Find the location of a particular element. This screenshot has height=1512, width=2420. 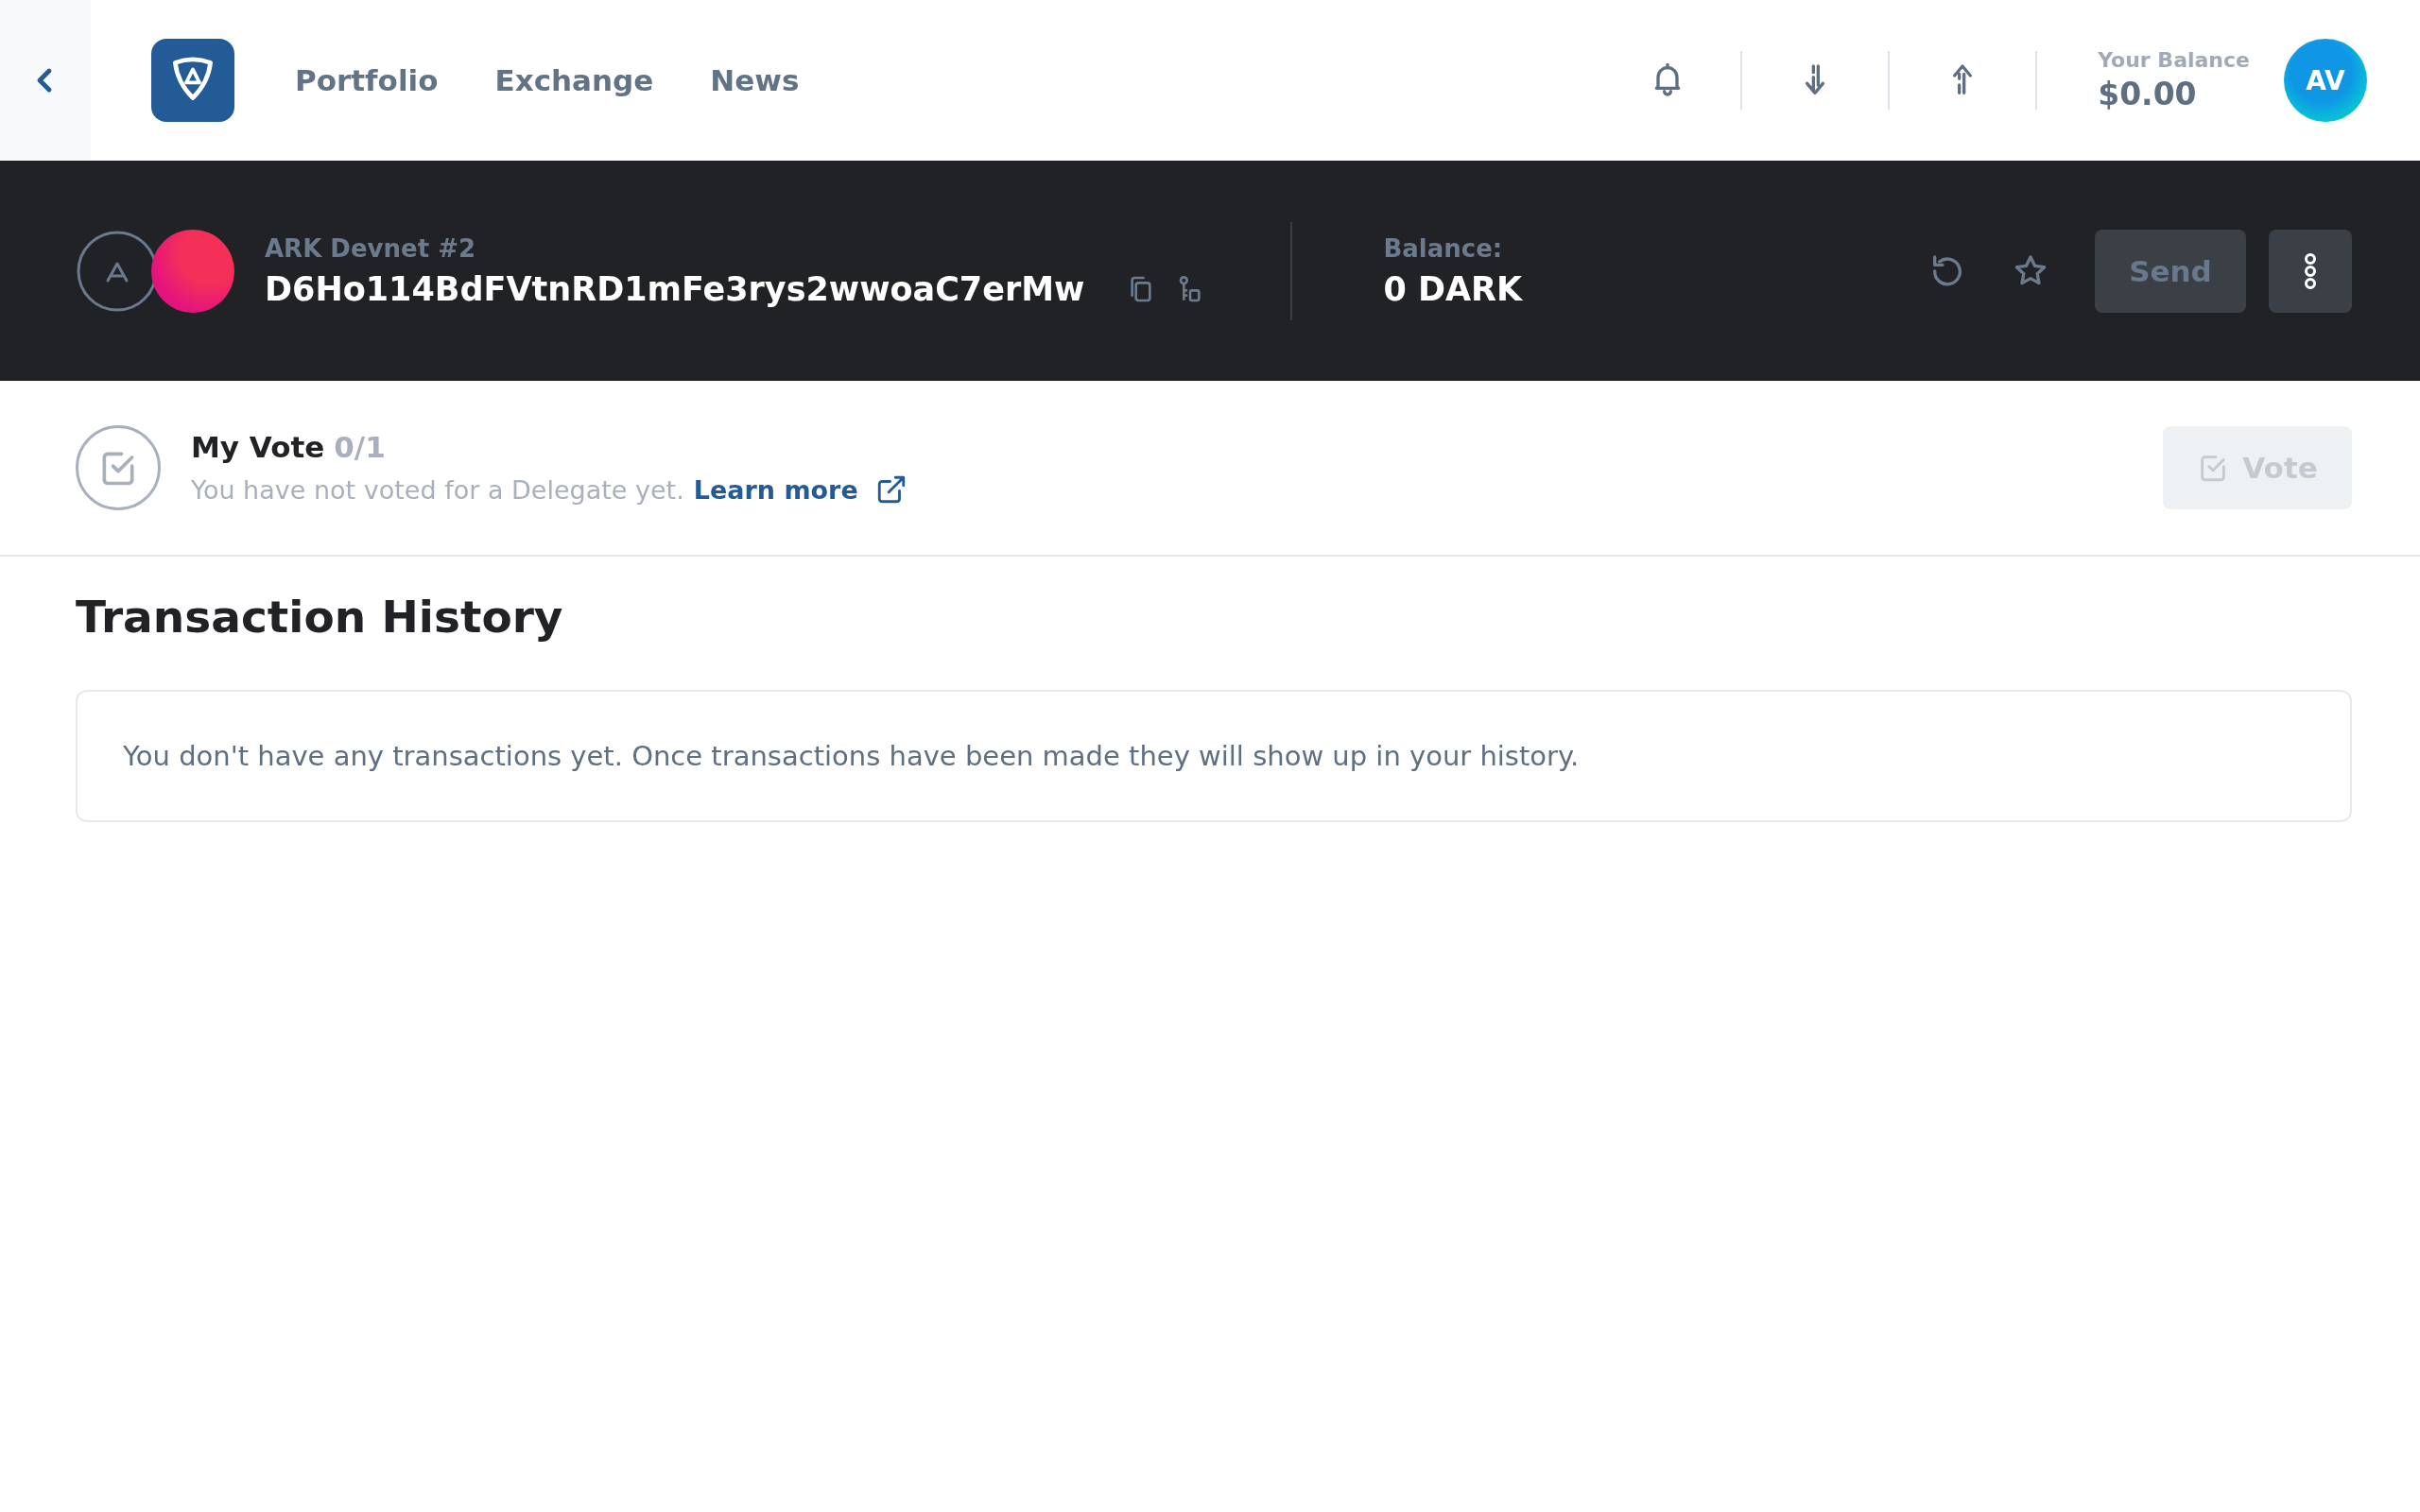

balance-label: Balance: is located at coordinates (1443, 248).